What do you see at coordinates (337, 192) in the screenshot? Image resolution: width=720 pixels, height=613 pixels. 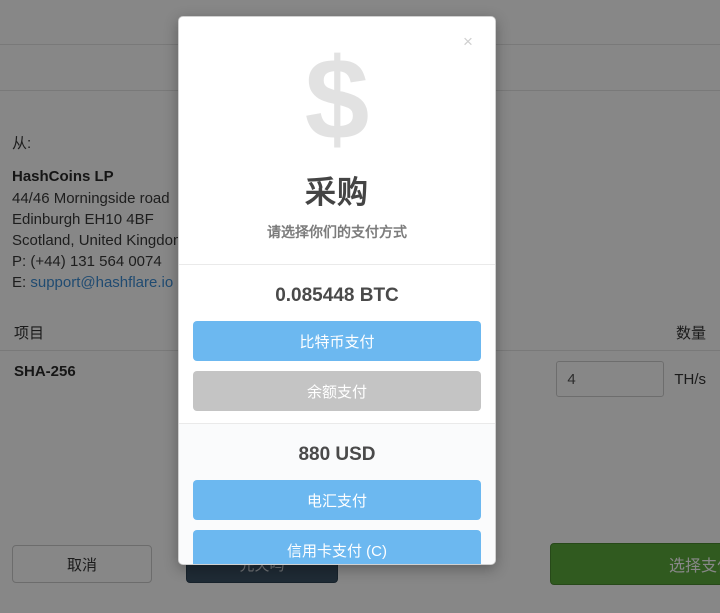 I see `modal-title: 采购` at bounding box center [337, 192].